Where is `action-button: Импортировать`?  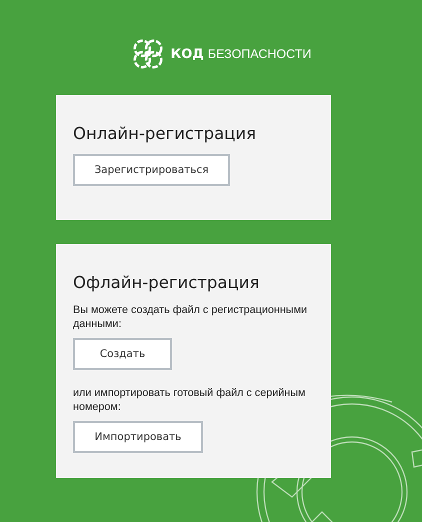
action-button: Импортировать is located at coordinates (138, 437).